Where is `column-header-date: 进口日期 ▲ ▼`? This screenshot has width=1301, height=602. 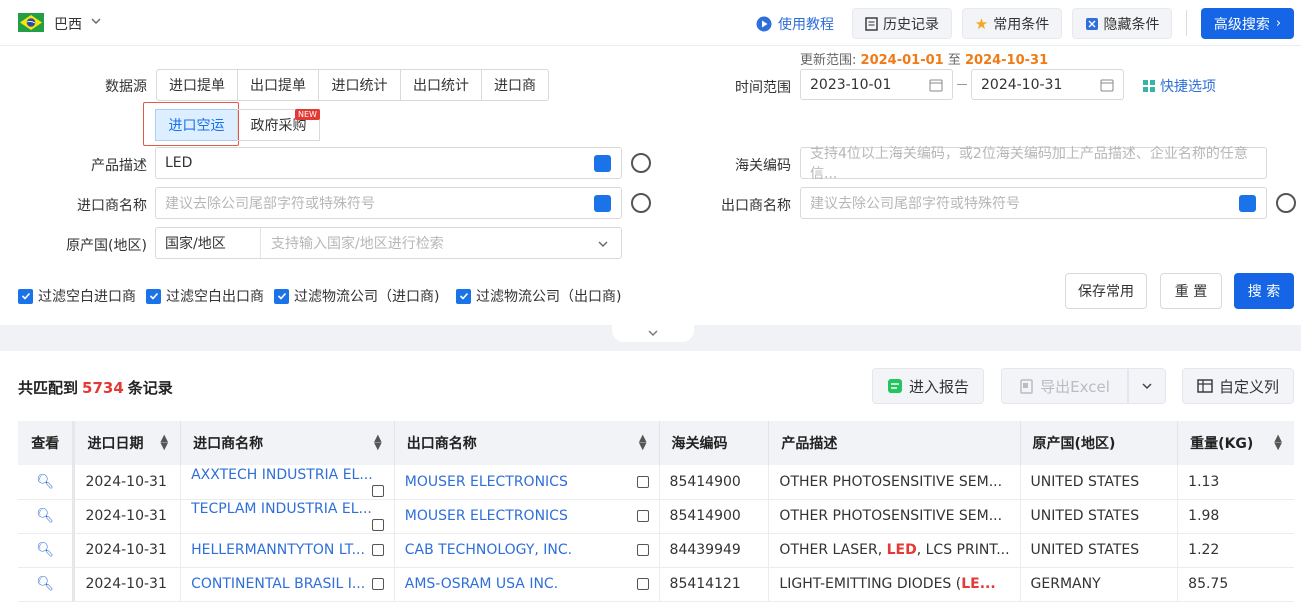 column-header-date: 进口日期 ▲ ▼ is located at coordinates (127, 443).